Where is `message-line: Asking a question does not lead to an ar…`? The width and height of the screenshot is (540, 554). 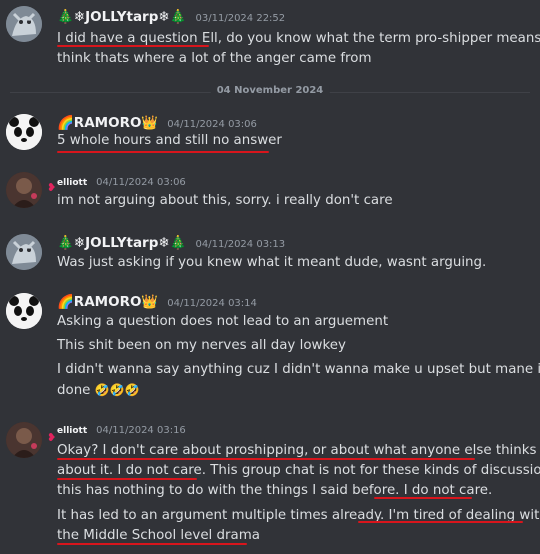 message-line: Asking a question does not lead to an ar… is located at coordinates (223, 321).